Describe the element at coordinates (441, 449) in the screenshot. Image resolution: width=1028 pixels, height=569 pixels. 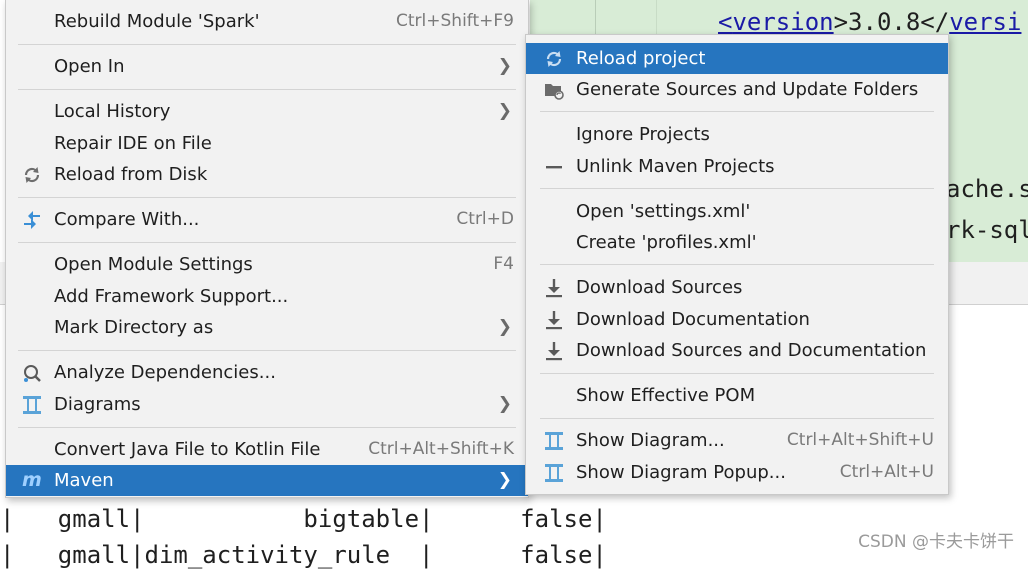
I see `shortcut-label: Ctrl+Alt+Shift+K` at that location.